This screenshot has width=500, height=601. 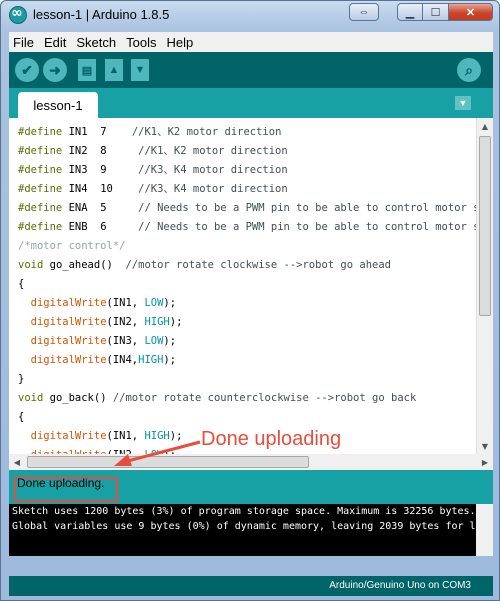 I want to click on annotation-label: Done uploading, so click(x=271, y=439).